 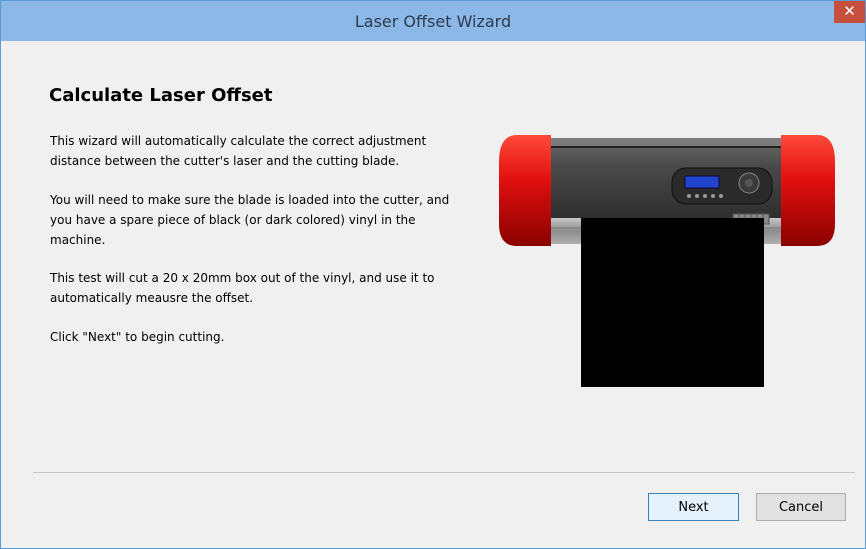 What do you see at coordinates (672, 302) in the screenshot?
I see `vinyl-sheet` at bounding box center [672, 302].